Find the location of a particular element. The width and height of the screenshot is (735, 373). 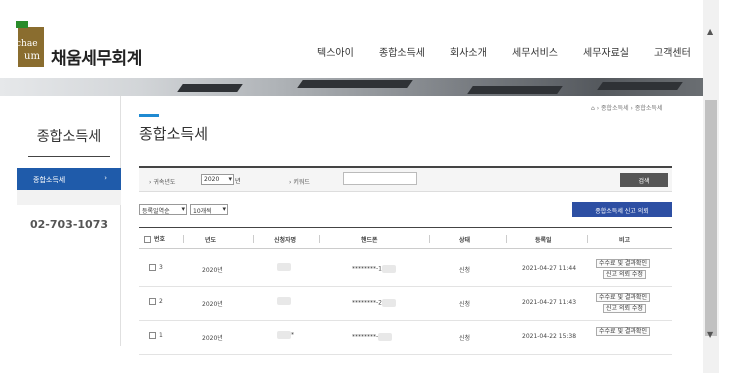

table-header: 번호 년도 신청자명 핸드폰 상태 등록일 비고 is located at coordinates (405, 238).